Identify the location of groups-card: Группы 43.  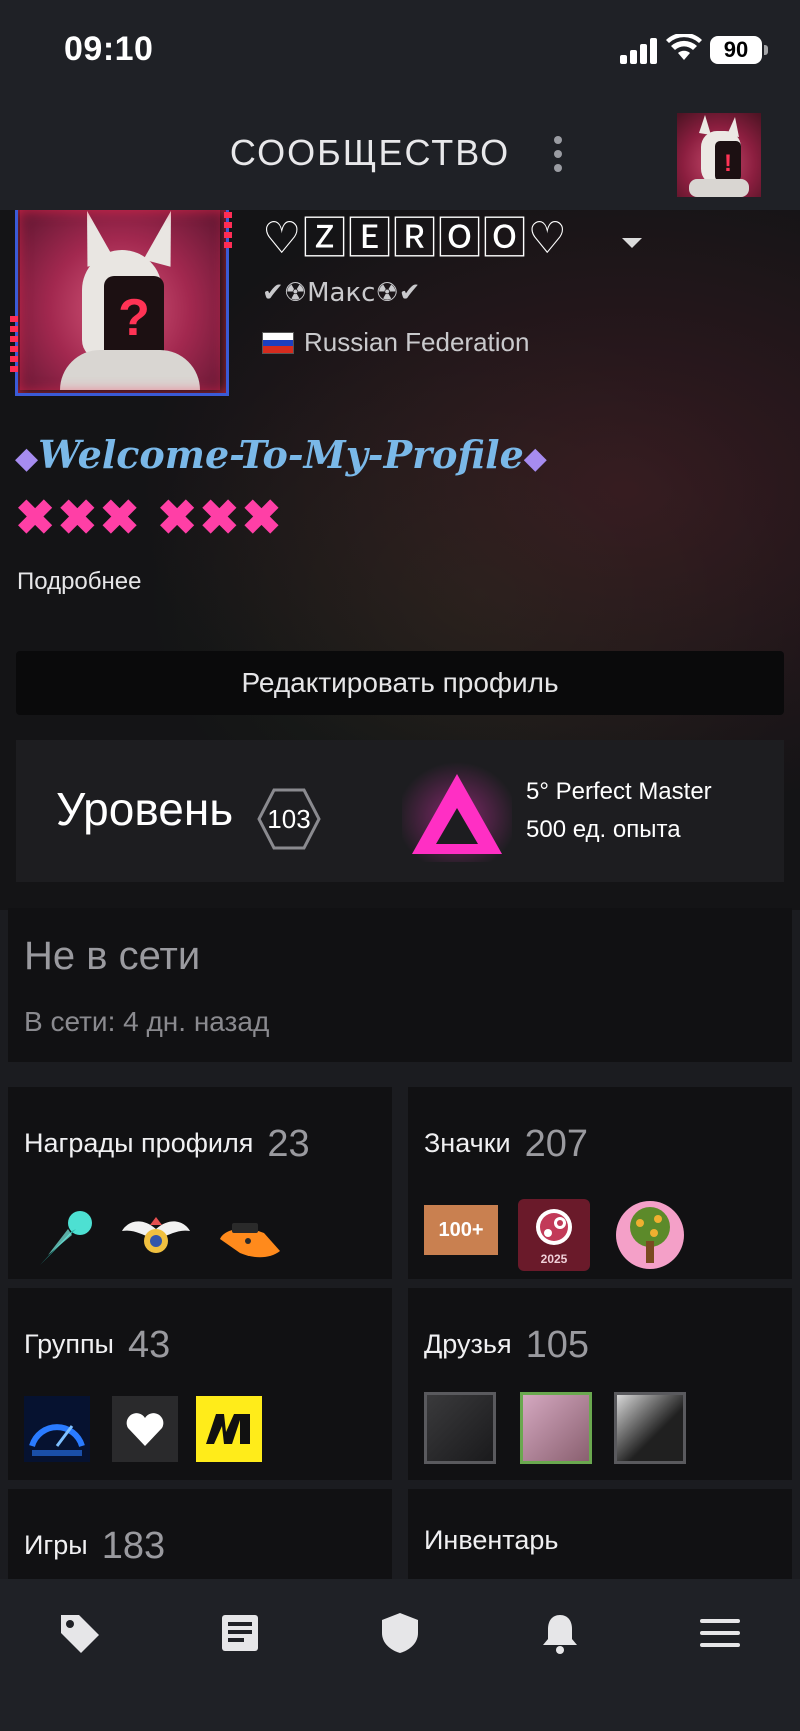
(200, 1384).